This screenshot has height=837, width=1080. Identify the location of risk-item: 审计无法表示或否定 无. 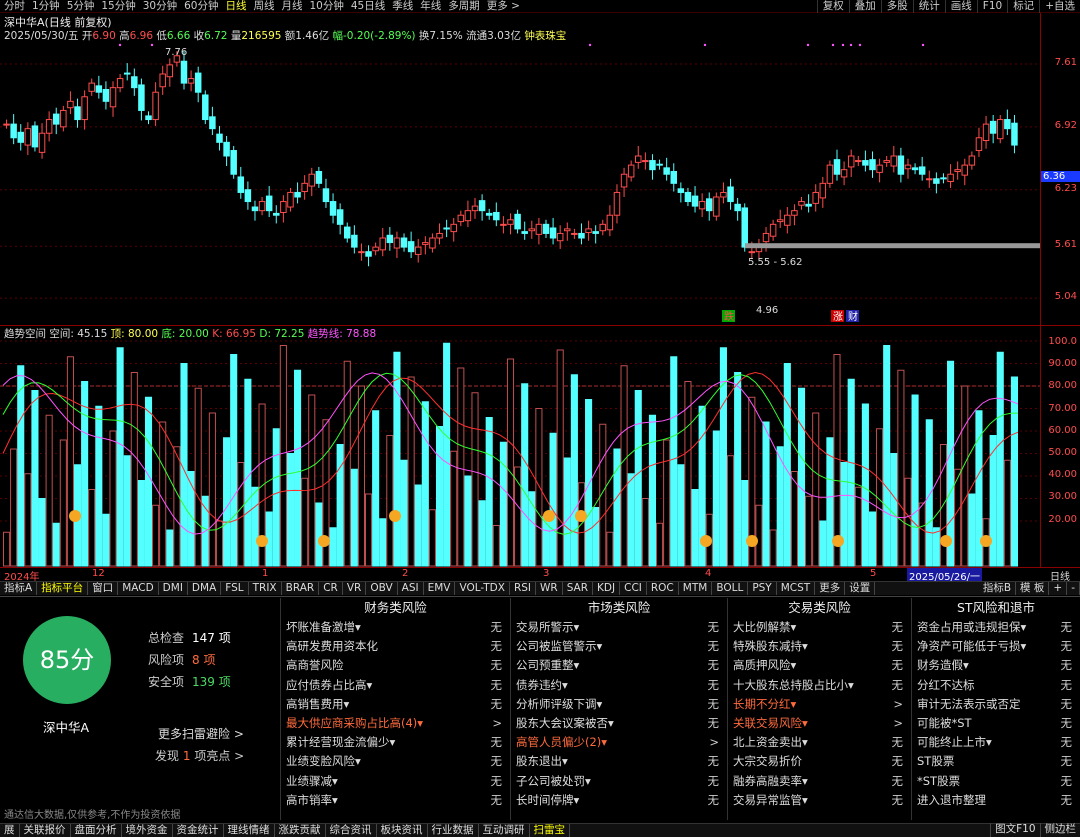
(996, 704).